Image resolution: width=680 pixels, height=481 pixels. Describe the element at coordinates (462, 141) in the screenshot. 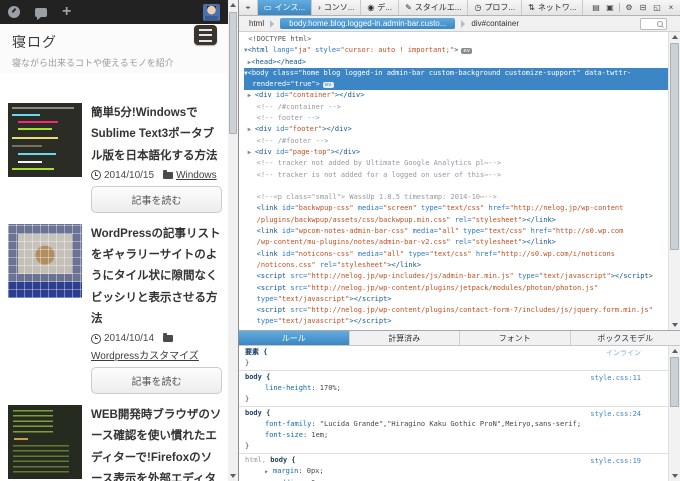

I see `markup-line: <!-- /#footer -->` at that location.